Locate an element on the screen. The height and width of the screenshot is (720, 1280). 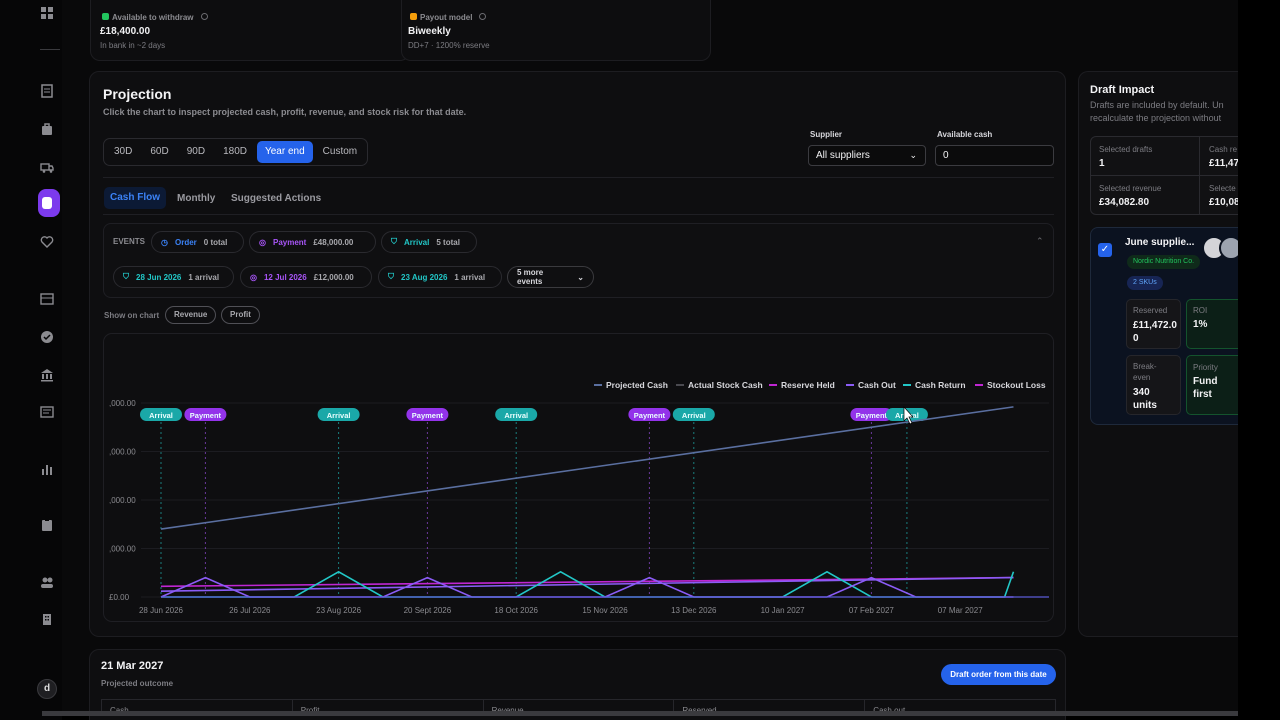
event-date: 12 Jul 2026 is located at coordinates (285, 277).